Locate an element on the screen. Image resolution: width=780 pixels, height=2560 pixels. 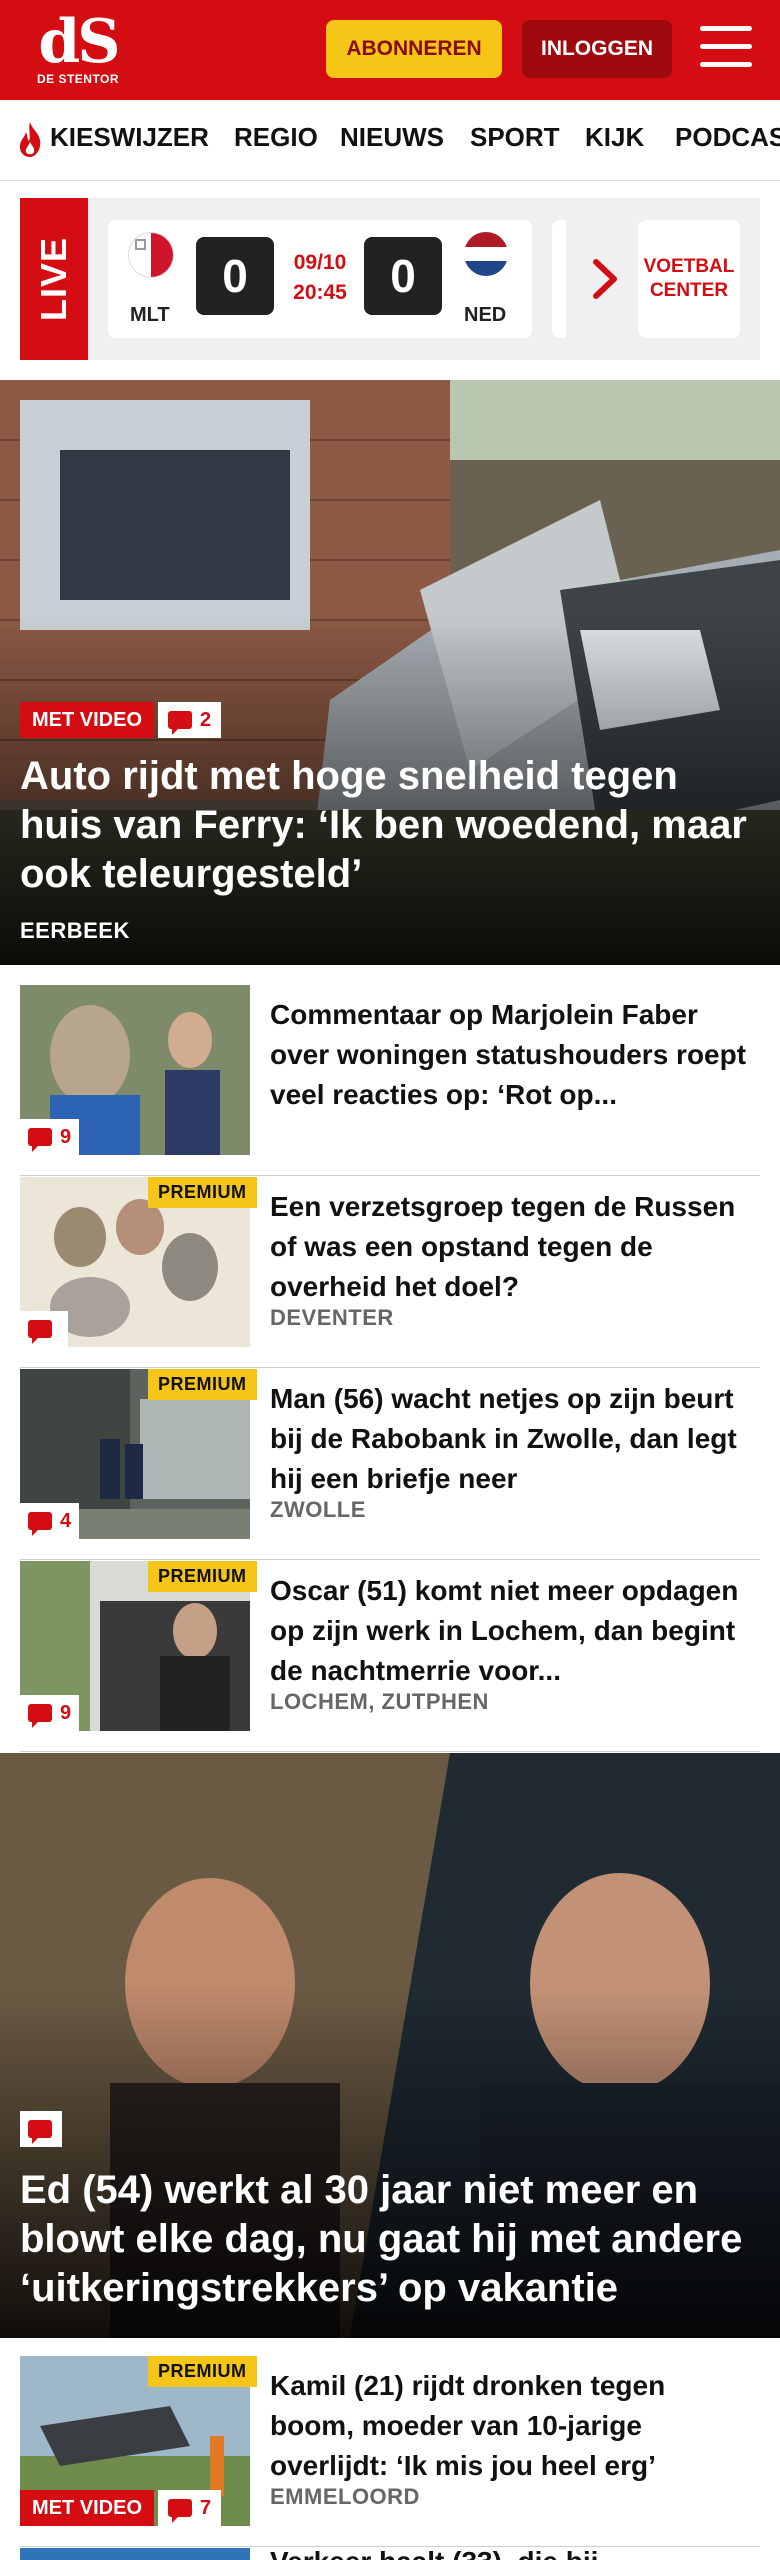
match-date: 09/10 is located at coordinates (320, 262).